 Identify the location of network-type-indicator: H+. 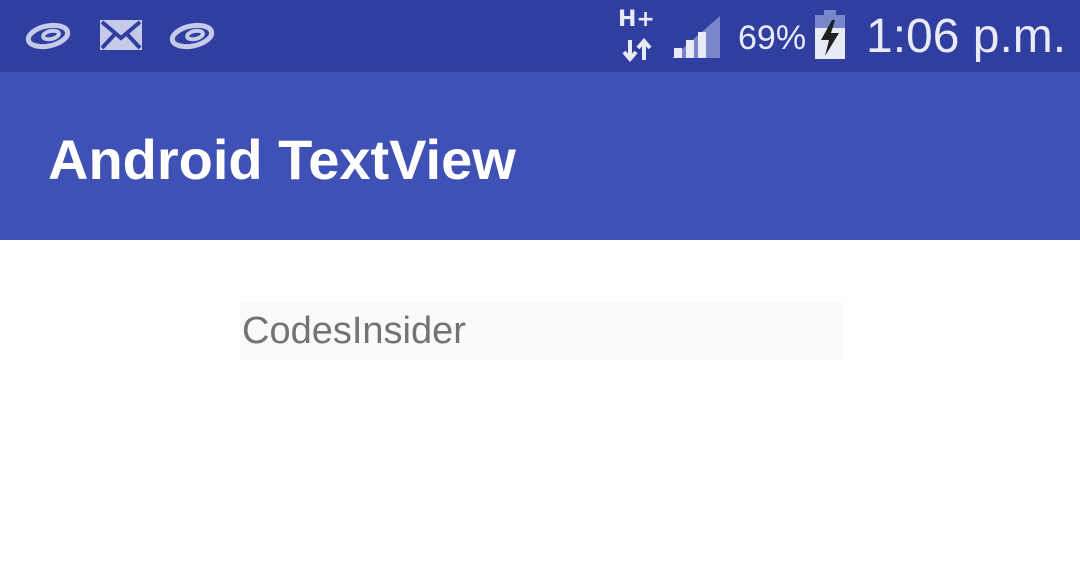
(636, 36).